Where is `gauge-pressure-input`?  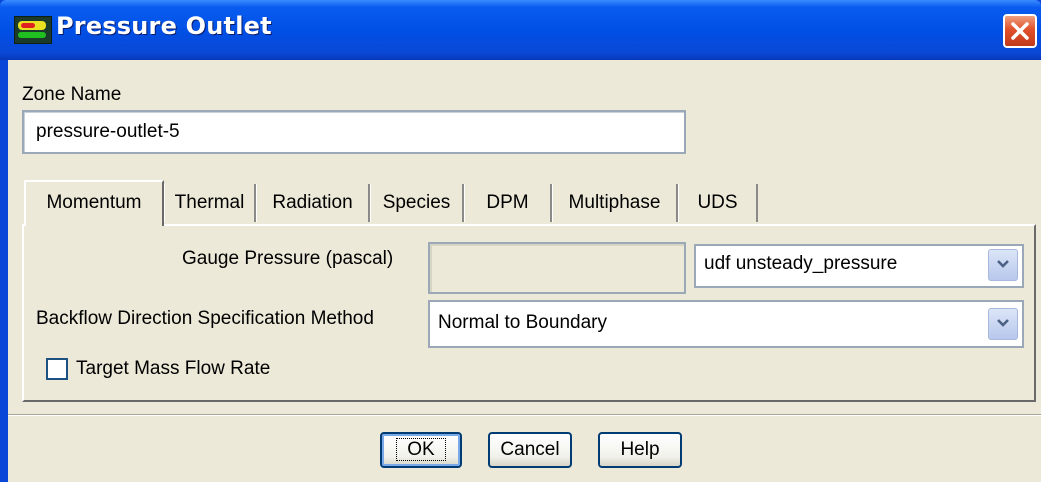
gauge-pressure-input is located at coordinates (557, 268).